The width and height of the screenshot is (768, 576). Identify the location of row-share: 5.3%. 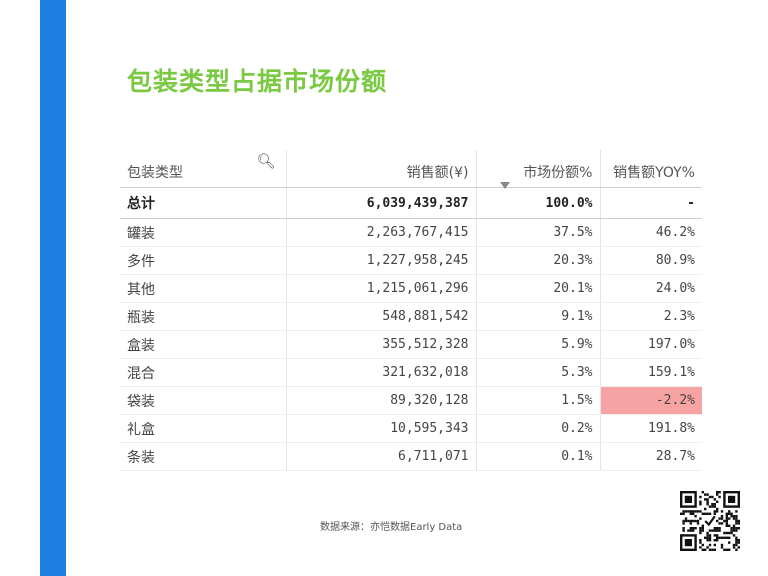
(537, 372).